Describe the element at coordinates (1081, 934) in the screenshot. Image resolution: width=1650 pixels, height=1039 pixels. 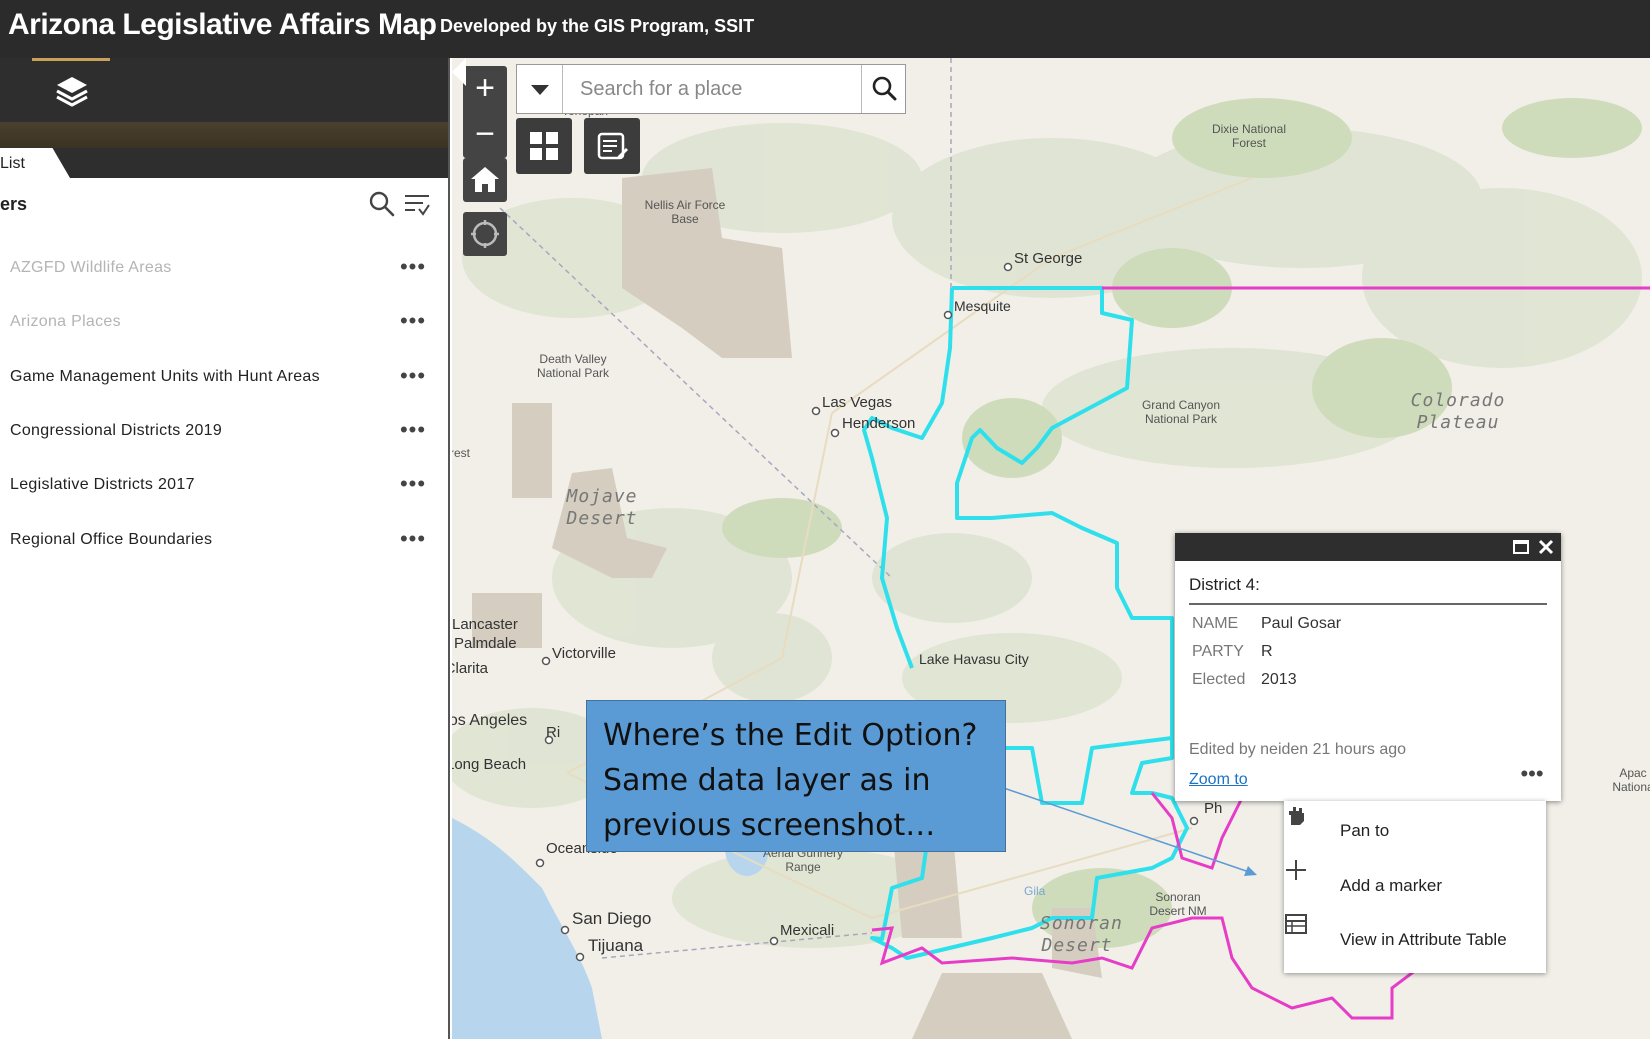
I see `map-label-sonoran: Sonoran Desert` at that location.